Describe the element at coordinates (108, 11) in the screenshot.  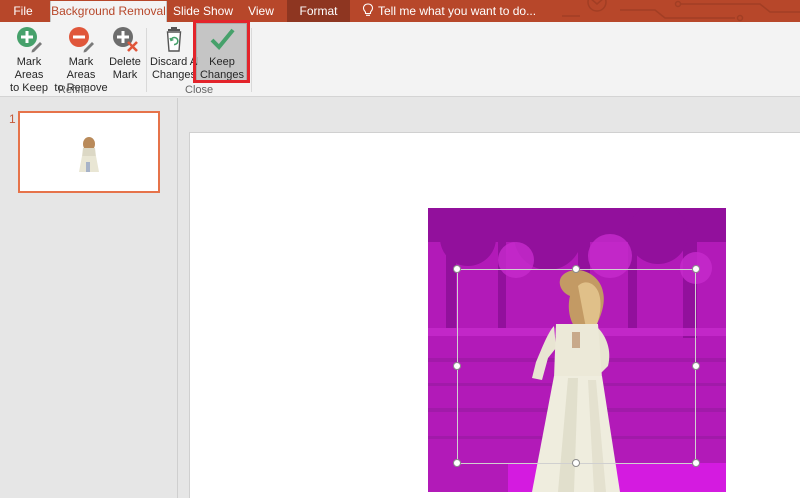
I see `tab-background-removal: Background Removal` at that location.